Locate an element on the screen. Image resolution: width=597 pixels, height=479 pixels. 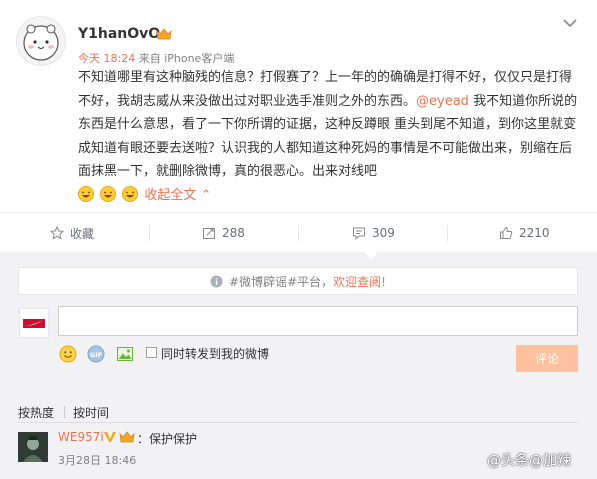
emoji-icon is located at coordinates (68, 354).